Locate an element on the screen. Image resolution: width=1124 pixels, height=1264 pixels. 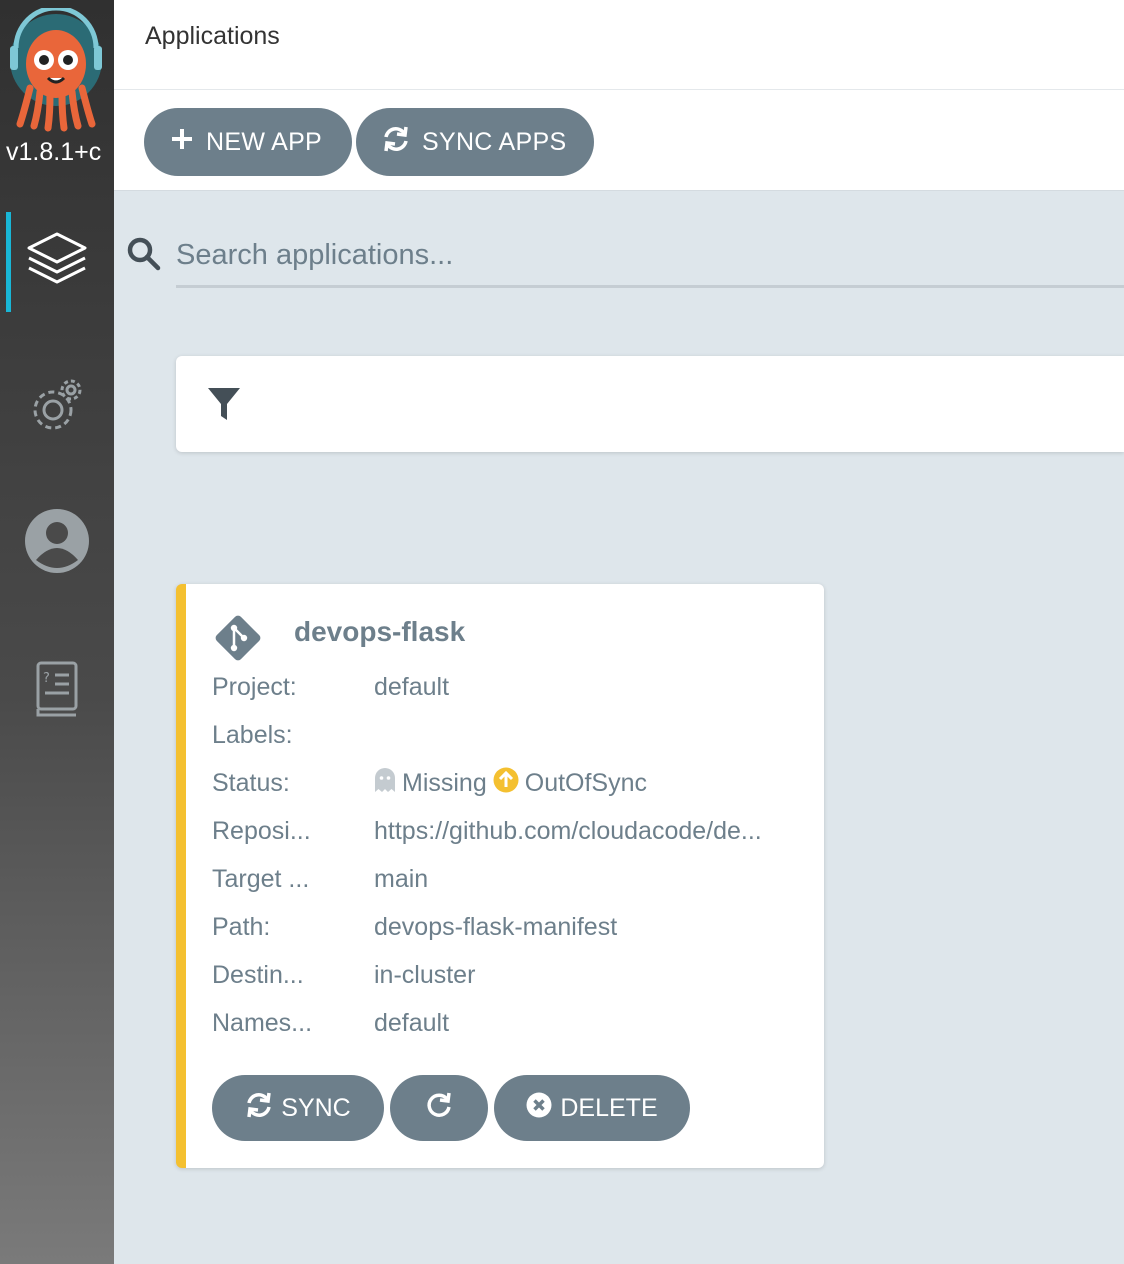
book-icon: ? is located at coordinates (57, 691).